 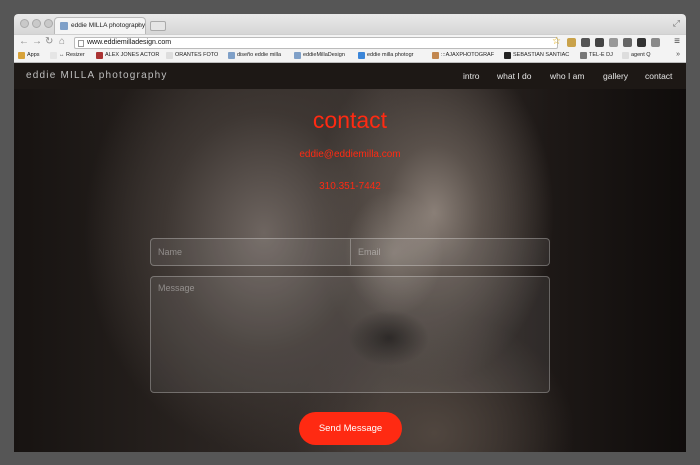 I want to click on page-title: contact, so click(x=350, y=120).